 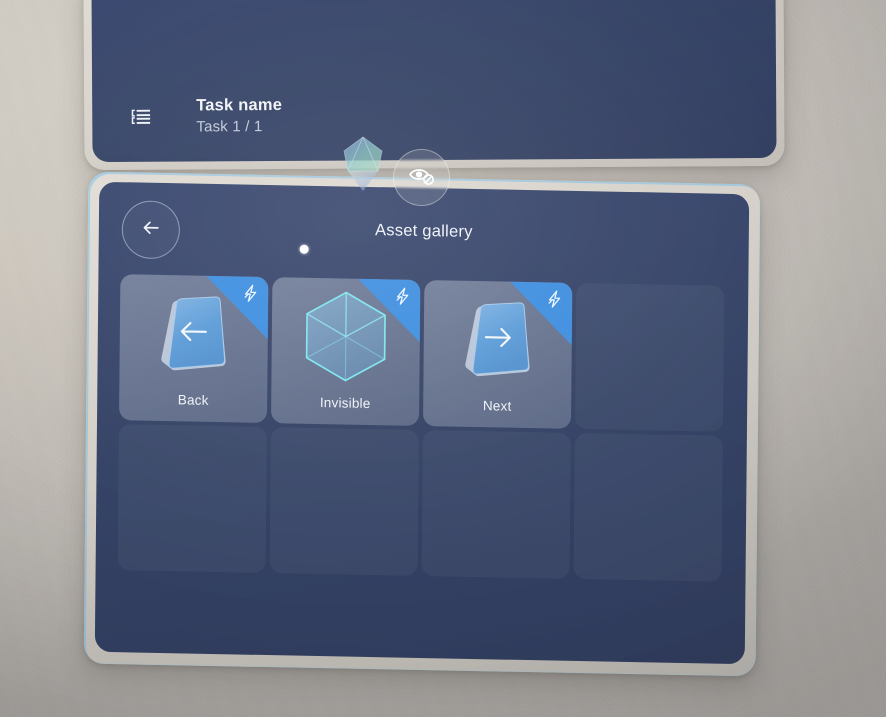 I want to click on task-info-row: Task name Task 1 / 1, so click(x=205, y=116).